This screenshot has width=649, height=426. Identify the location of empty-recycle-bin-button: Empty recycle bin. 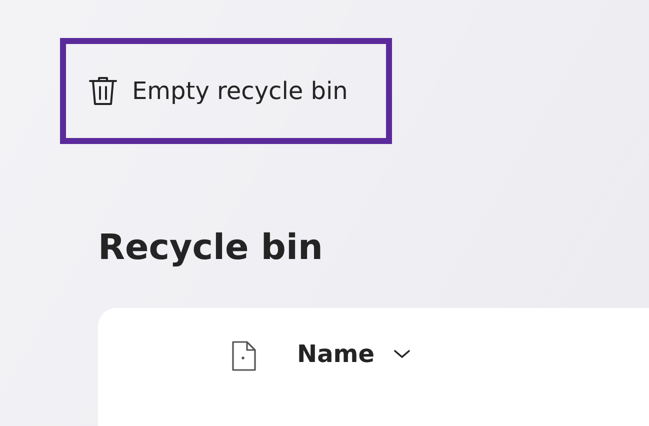
(226, 91).